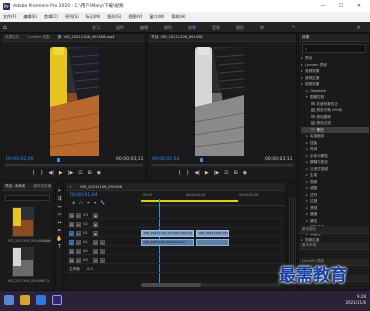 This screenshot has width=370, height=311. Describe the element at coordinates (19, 159) in the screenshot. I see `source-timecode: 00;00;02;00` at that location.